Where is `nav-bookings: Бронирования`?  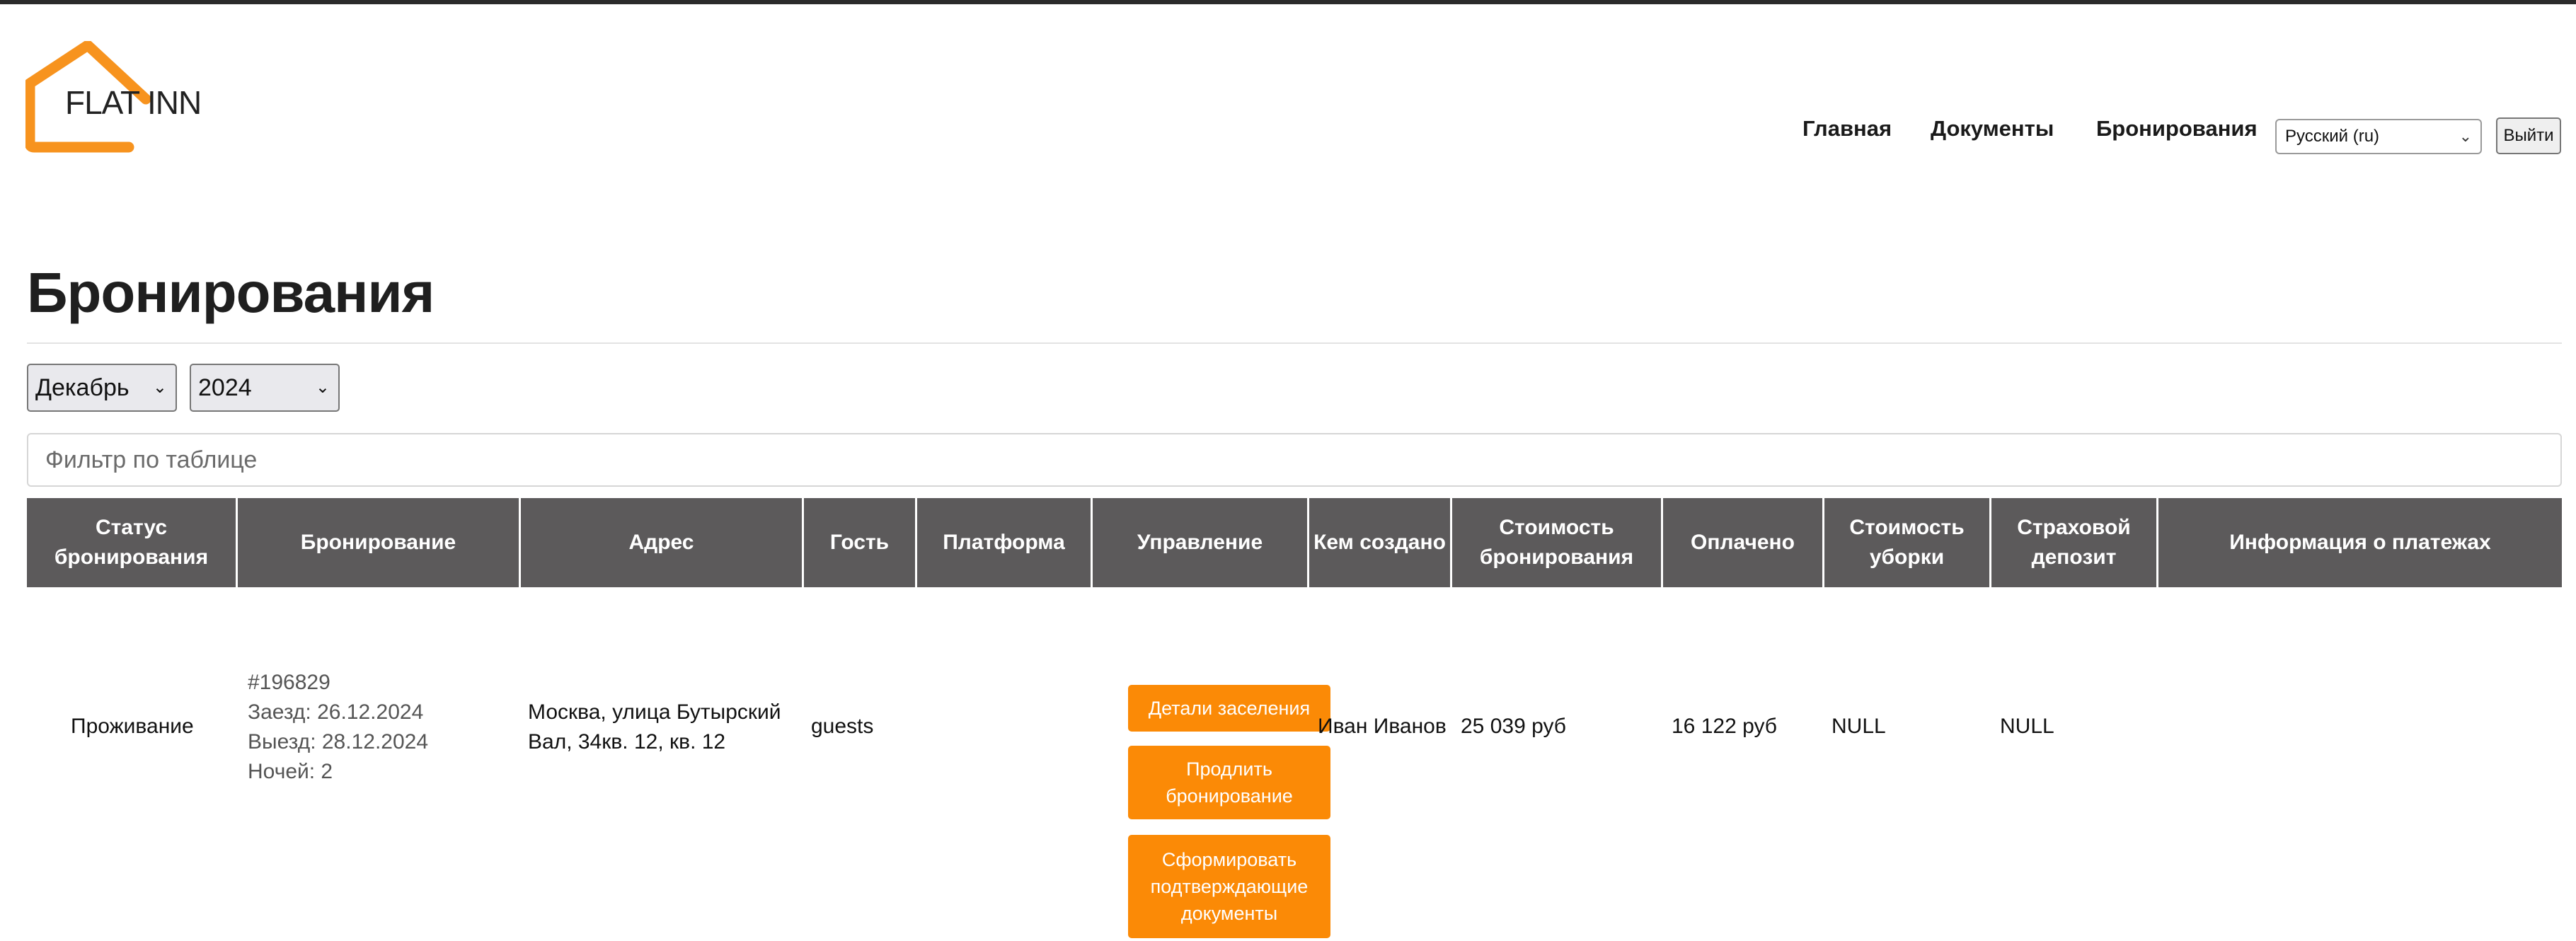
nav-bookings: Бронирования is located at coordinates (2177, 136).